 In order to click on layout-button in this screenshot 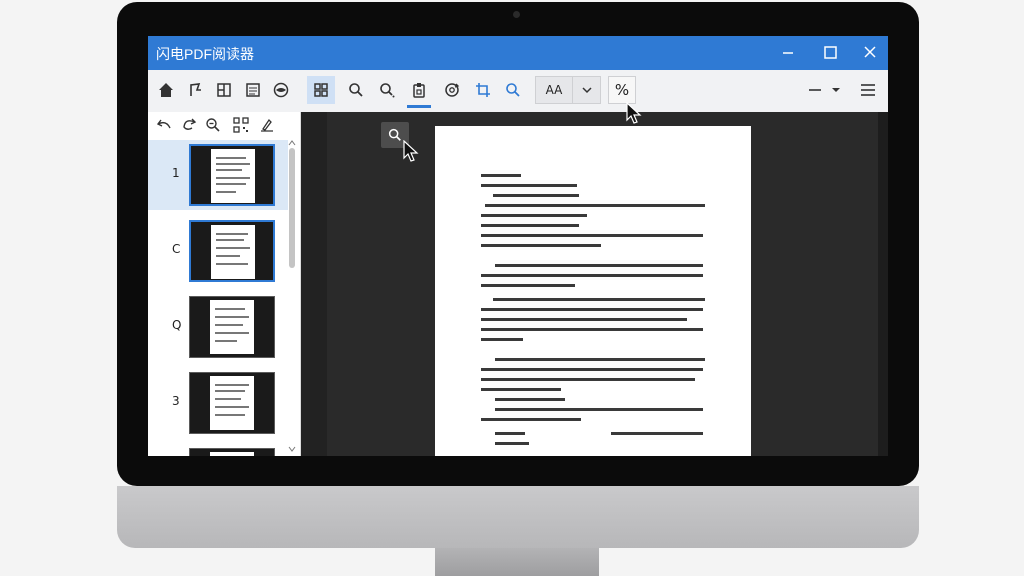, I will do `click(224, 90)`.